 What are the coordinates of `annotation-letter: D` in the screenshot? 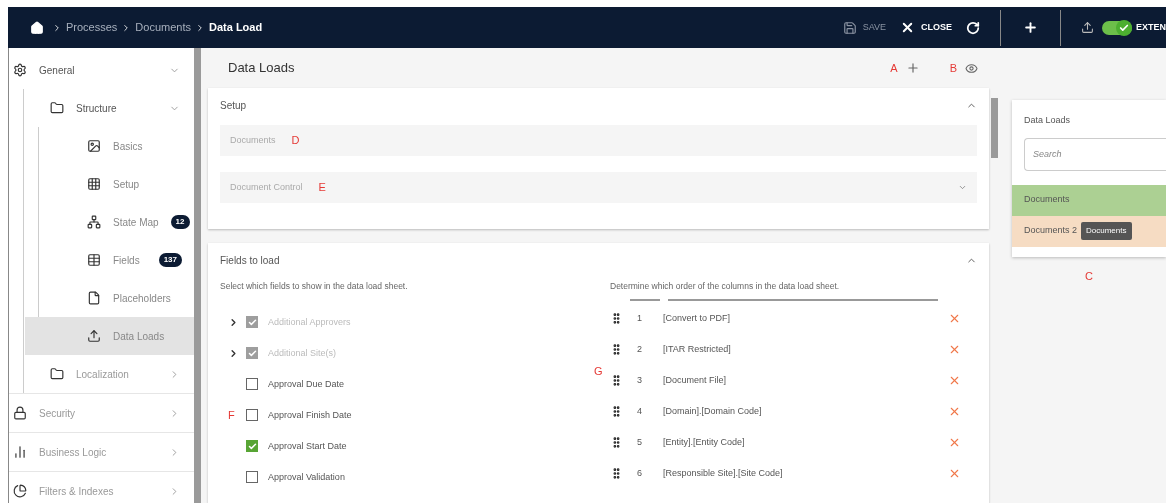 It's located at (295, 141).